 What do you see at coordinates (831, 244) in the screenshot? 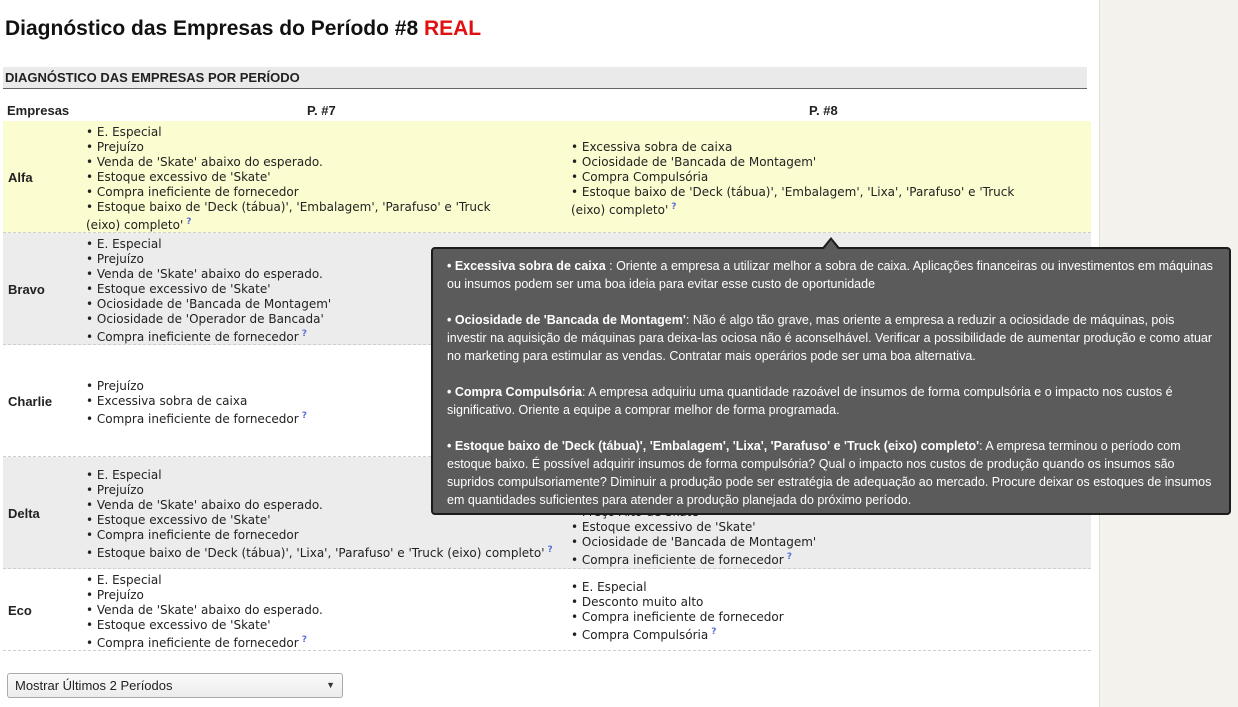
I see `tooltip-arrow-inner` at bounding box center [831, 244].